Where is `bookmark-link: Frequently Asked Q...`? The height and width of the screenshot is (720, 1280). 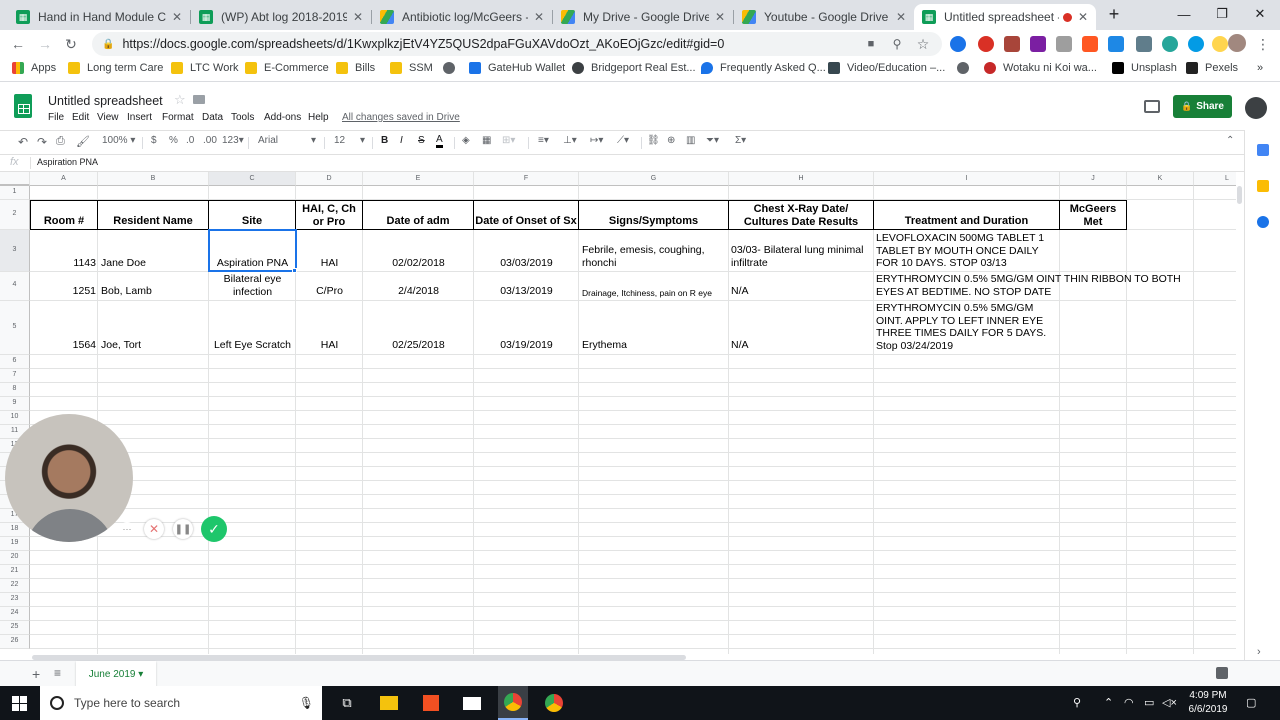 bookmark-link: Frequently Asked Q... is located at coordinates (763, 68).